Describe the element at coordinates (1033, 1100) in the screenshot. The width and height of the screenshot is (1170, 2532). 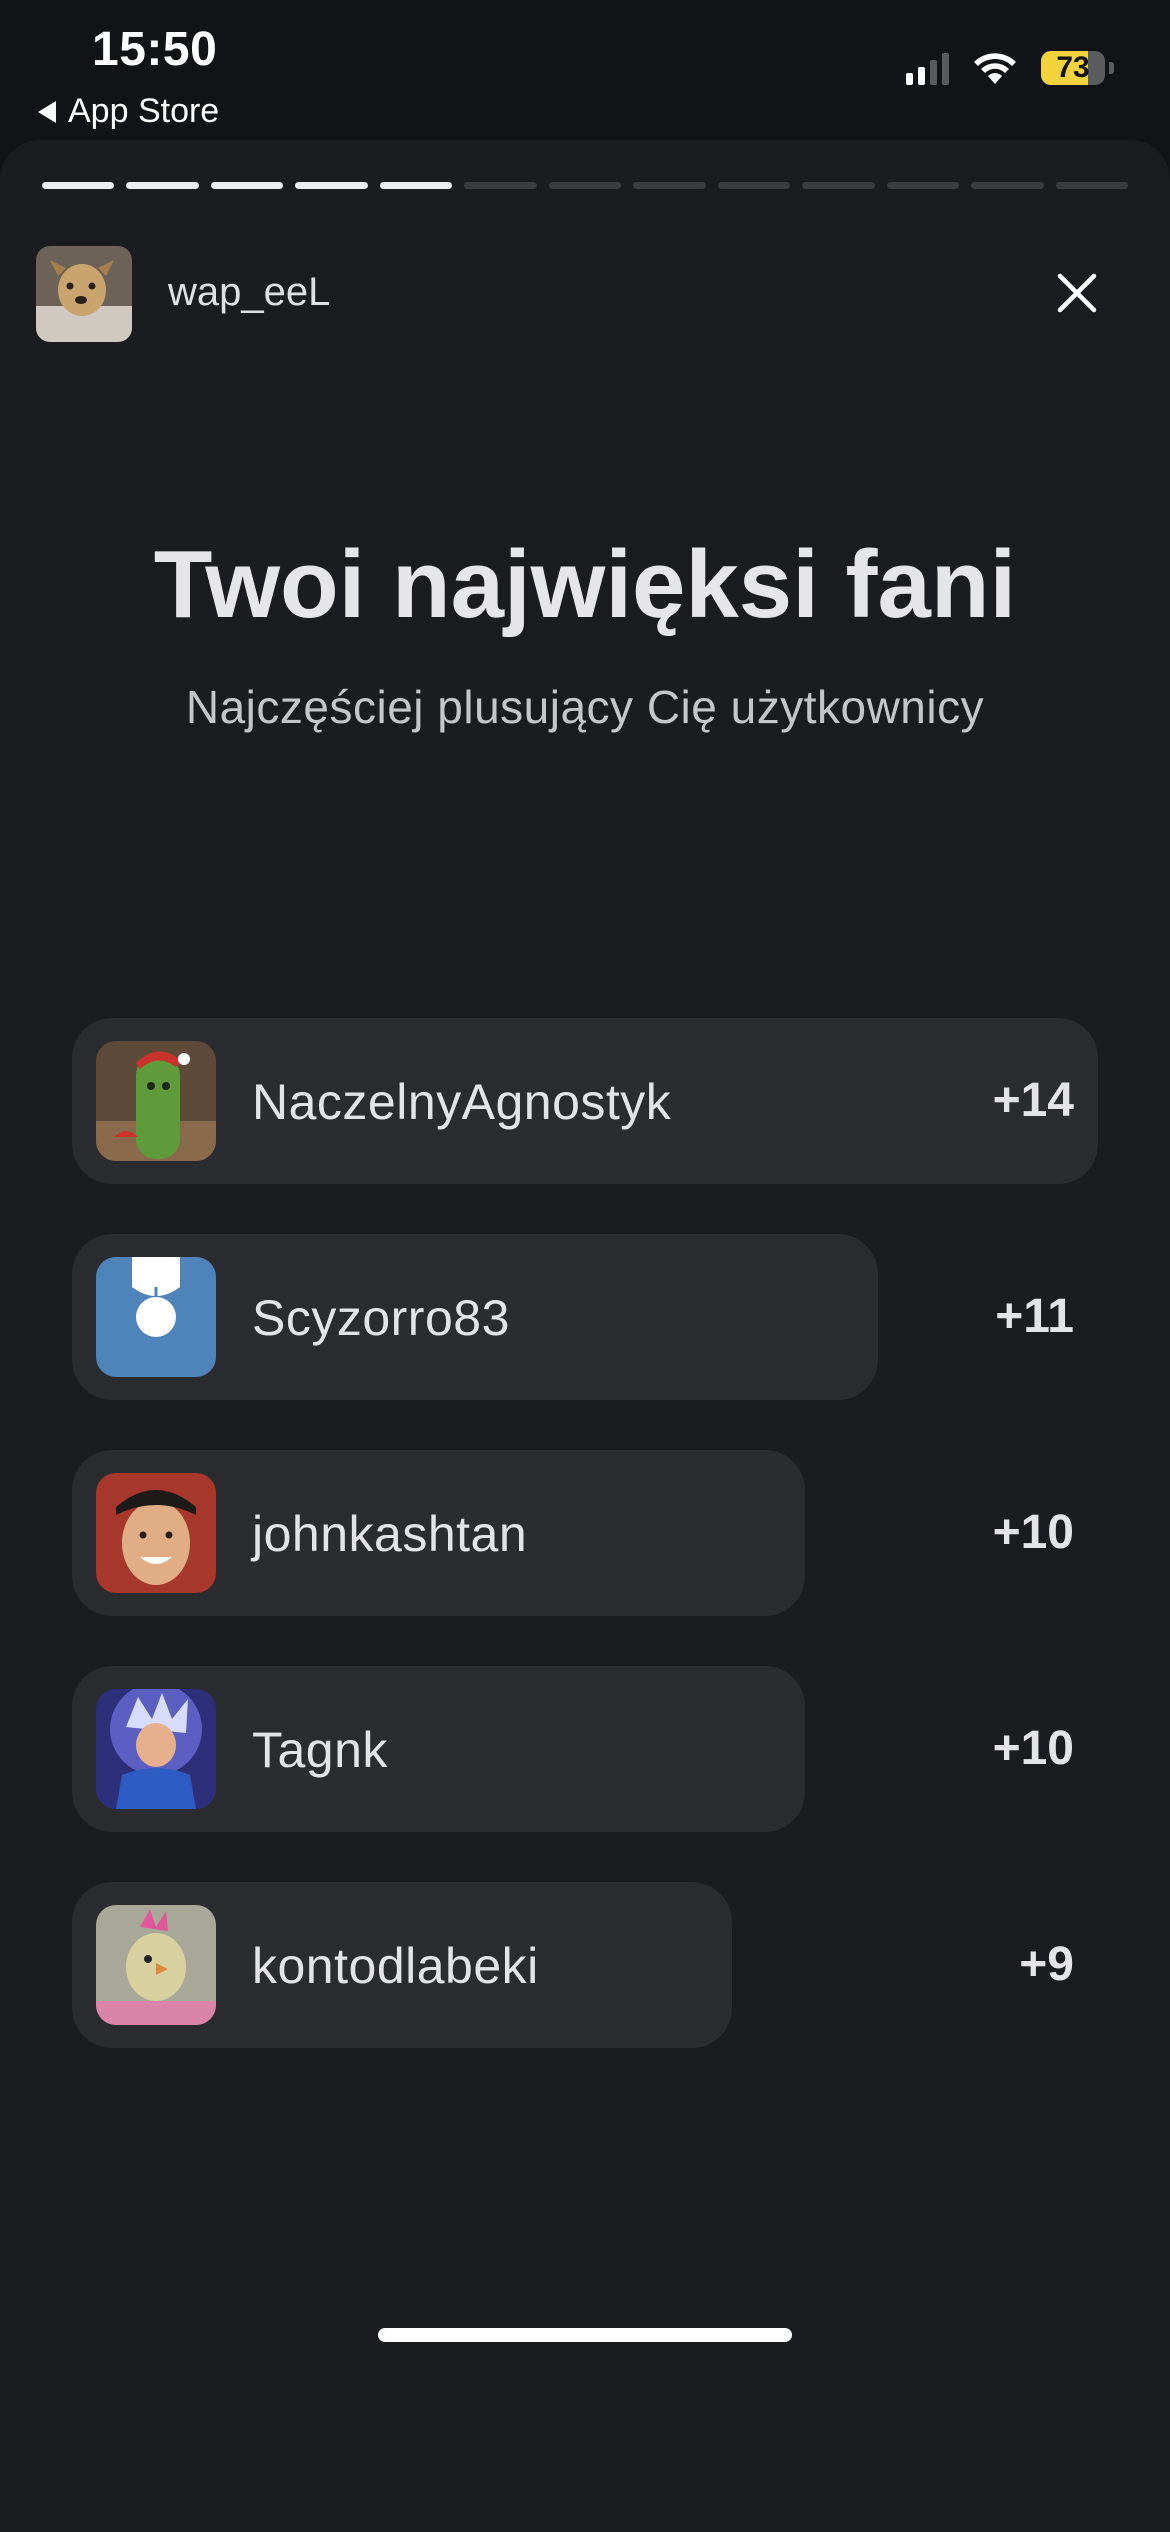
I see `fan-score: +14` at that location.